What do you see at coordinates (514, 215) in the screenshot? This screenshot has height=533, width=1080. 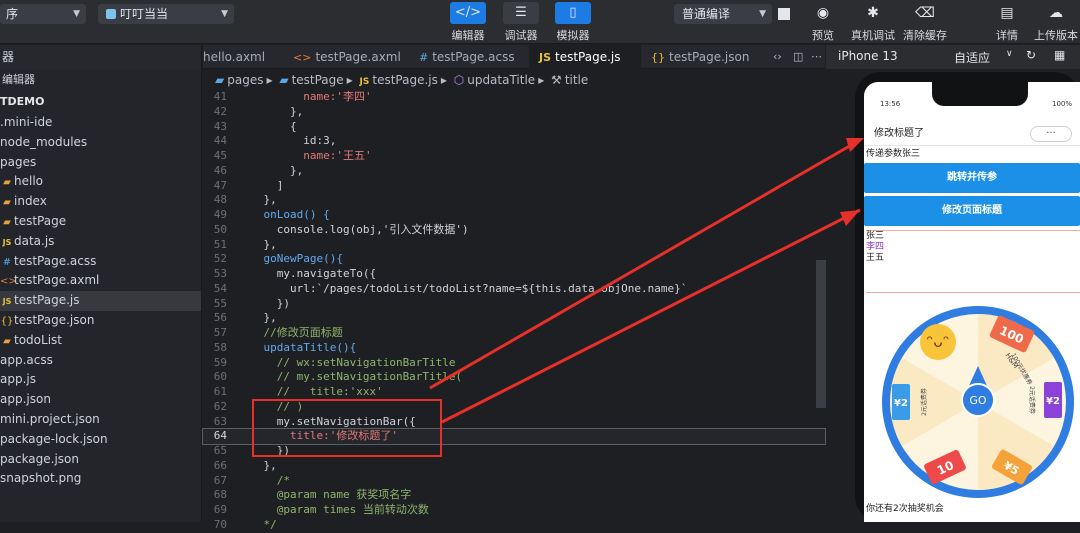 I see `code-line: 49 onLoad() {` at bounding box center [514, 215].